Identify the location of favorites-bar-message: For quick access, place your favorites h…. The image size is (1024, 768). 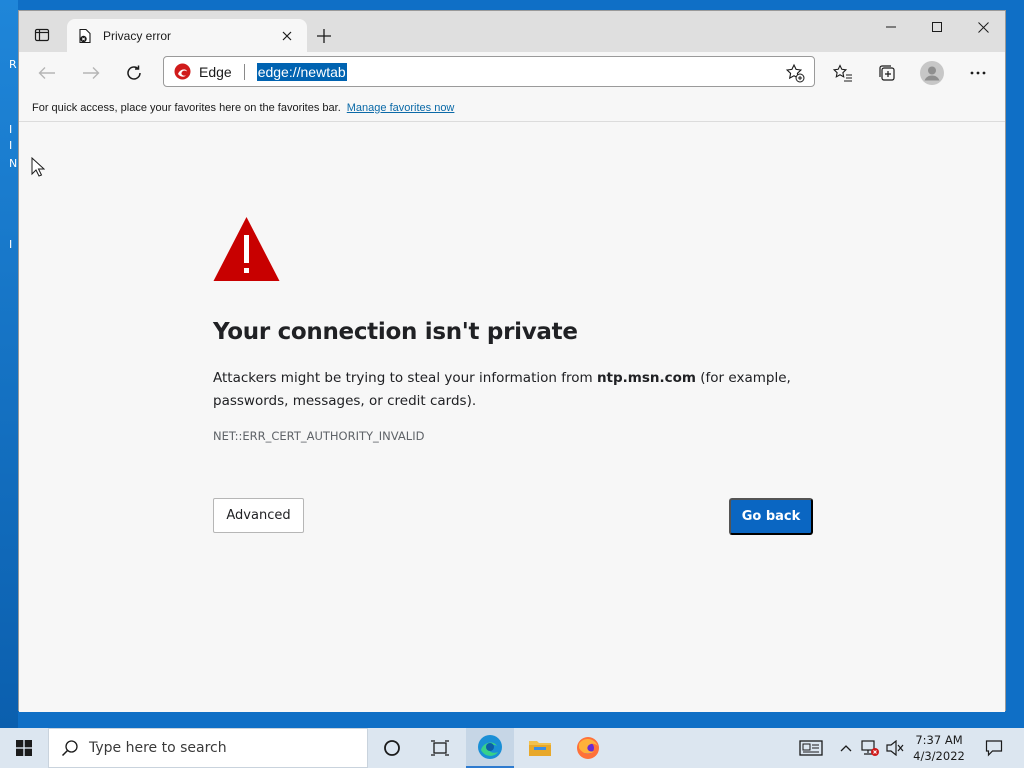
(186, 107).